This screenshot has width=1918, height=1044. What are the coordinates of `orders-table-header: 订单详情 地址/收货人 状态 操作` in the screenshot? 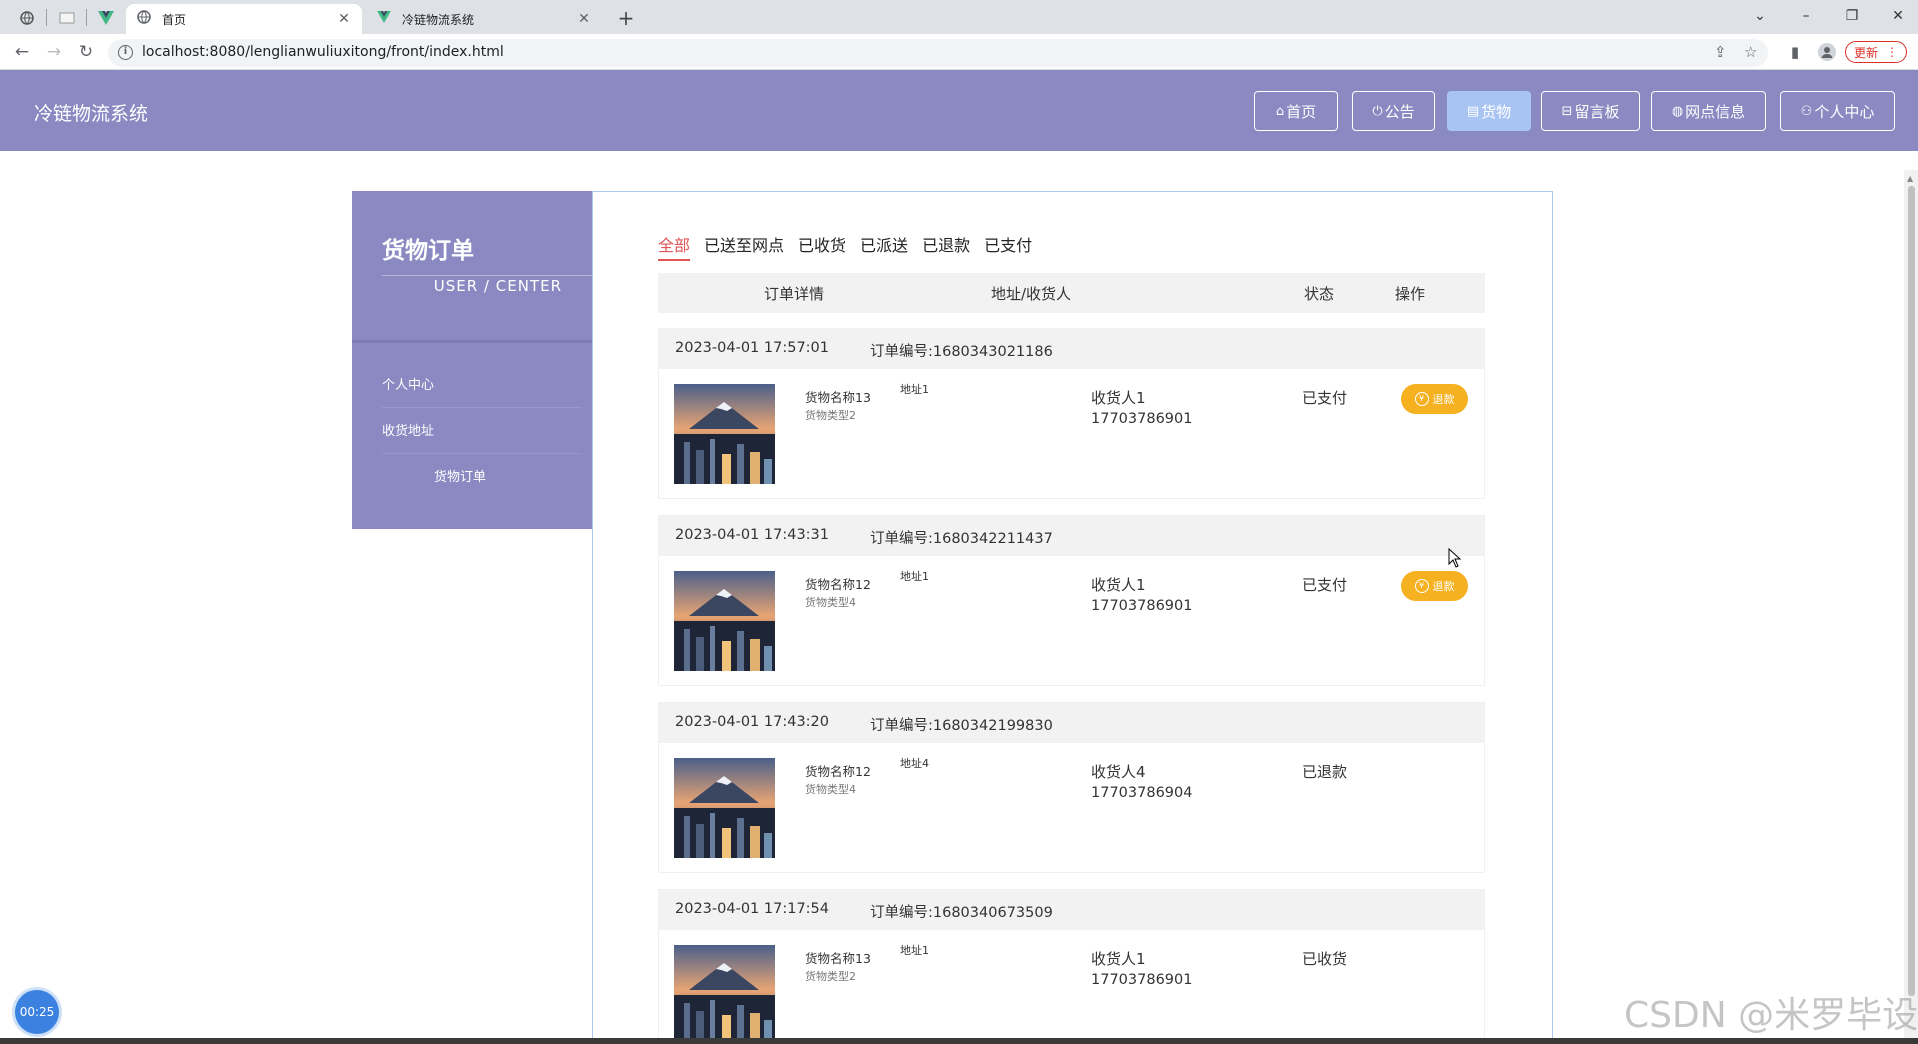 It's located at (1071, 293).